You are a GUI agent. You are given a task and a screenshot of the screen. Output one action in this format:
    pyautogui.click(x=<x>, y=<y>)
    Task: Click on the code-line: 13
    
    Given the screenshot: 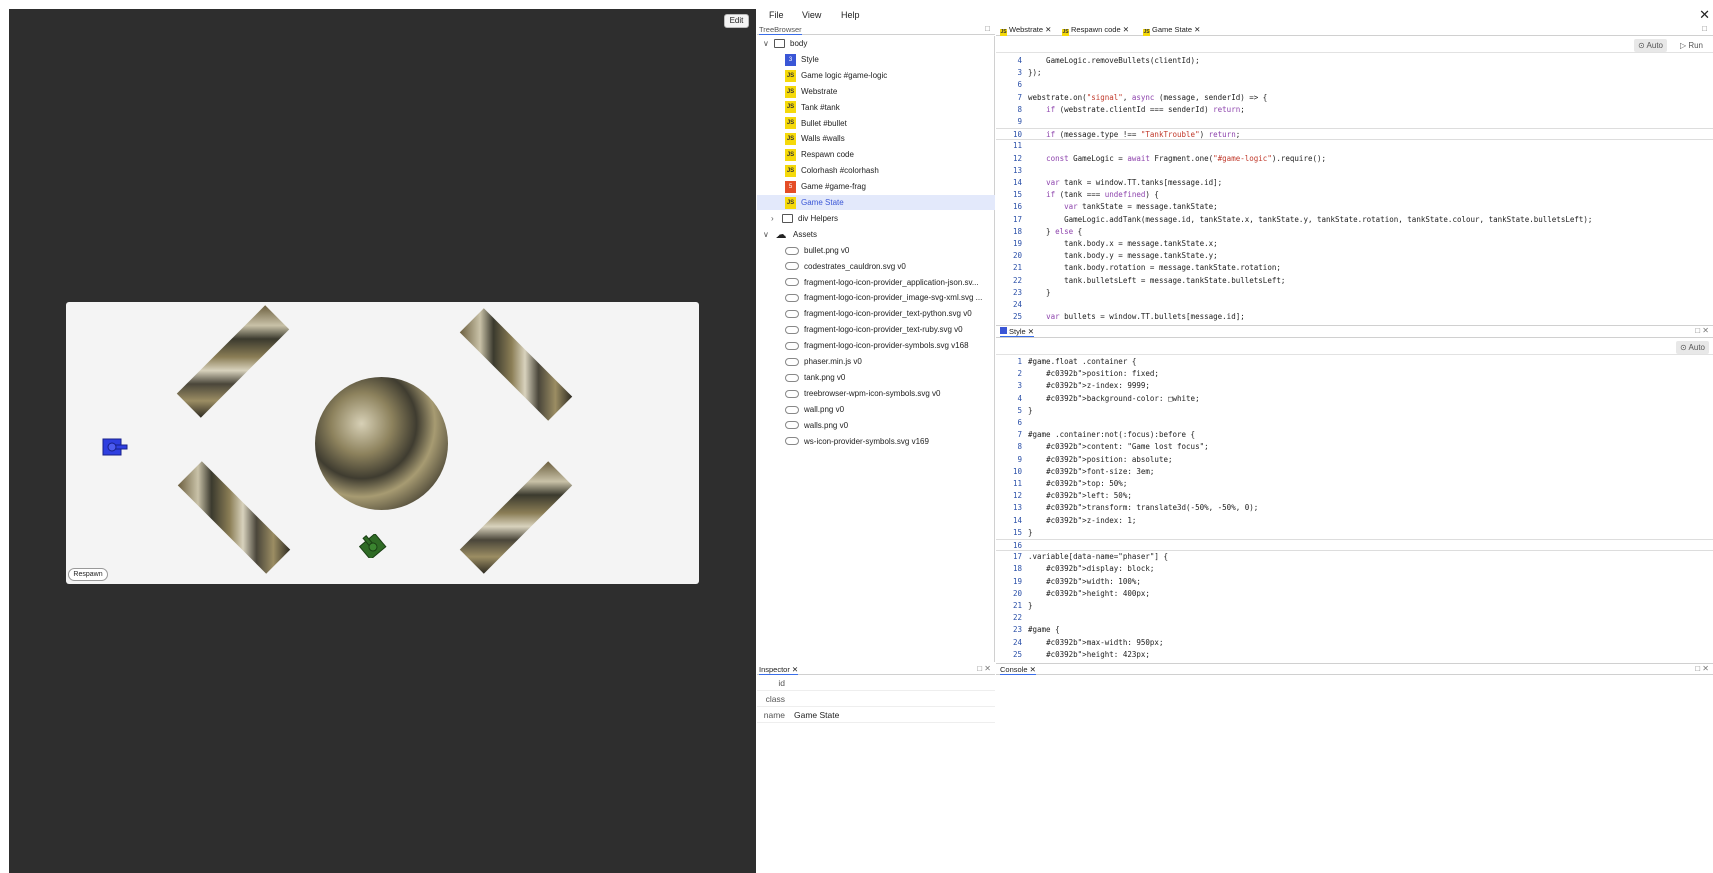 What is the action you would take?
    pyautogui.click(x=1354, y=171)
    